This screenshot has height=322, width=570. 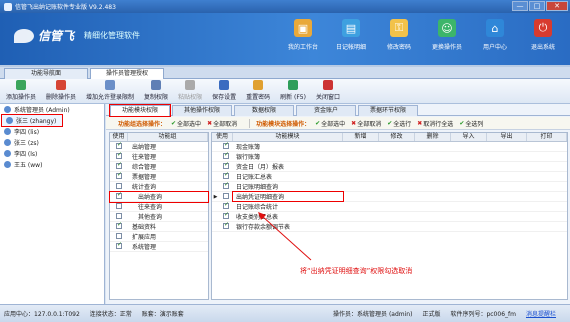 What do you see at coordinates (52, 142) in the screenshot?
I see `operator-item: 张三 (zs)` at bounding box center [52, 142].